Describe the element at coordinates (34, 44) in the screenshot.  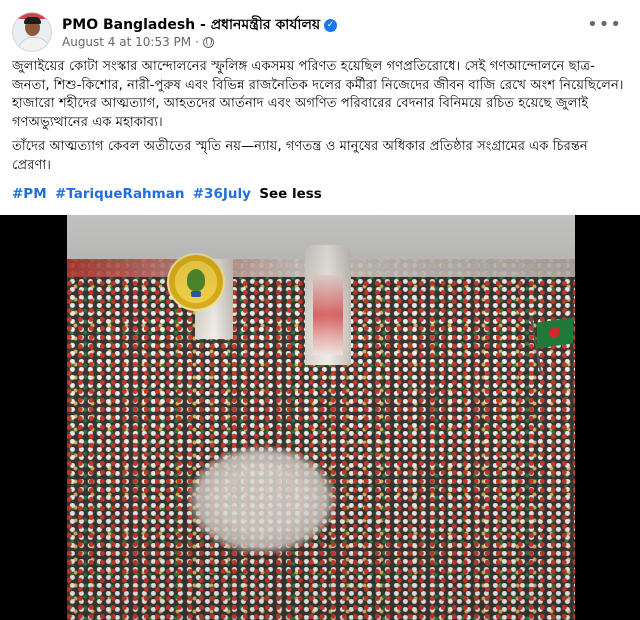
I see `avatar-shirt` at that location.